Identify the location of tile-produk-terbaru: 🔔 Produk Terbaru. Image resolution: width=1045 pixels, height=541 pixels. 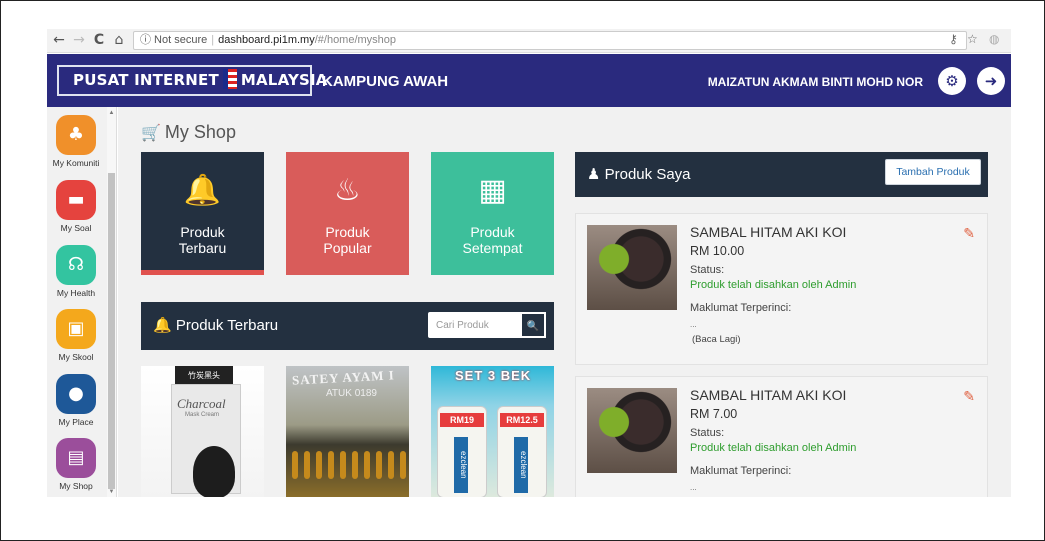
(202, 213).